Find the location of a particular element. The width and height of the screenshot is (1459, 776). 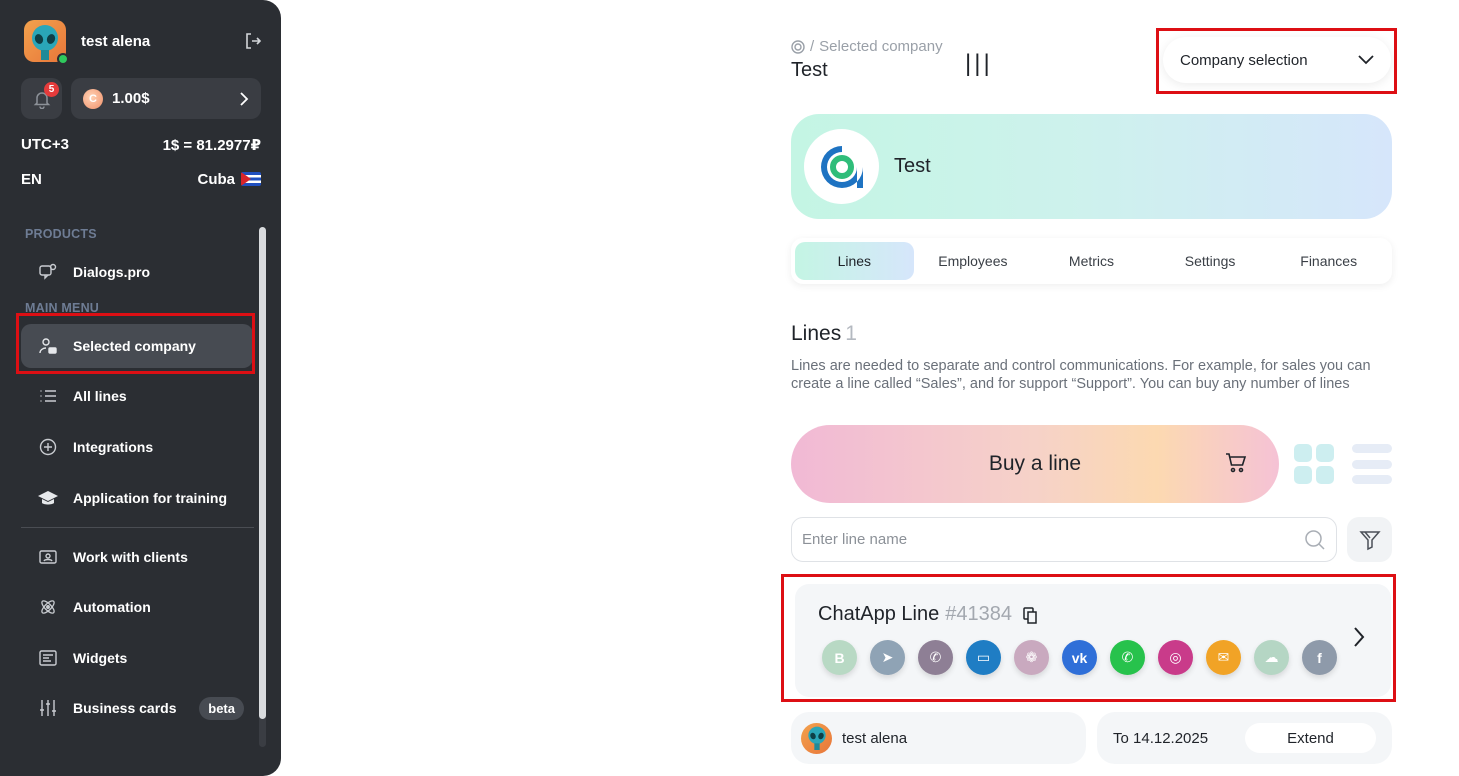

notifications-button: 5 is located at coordinates (41, 98).